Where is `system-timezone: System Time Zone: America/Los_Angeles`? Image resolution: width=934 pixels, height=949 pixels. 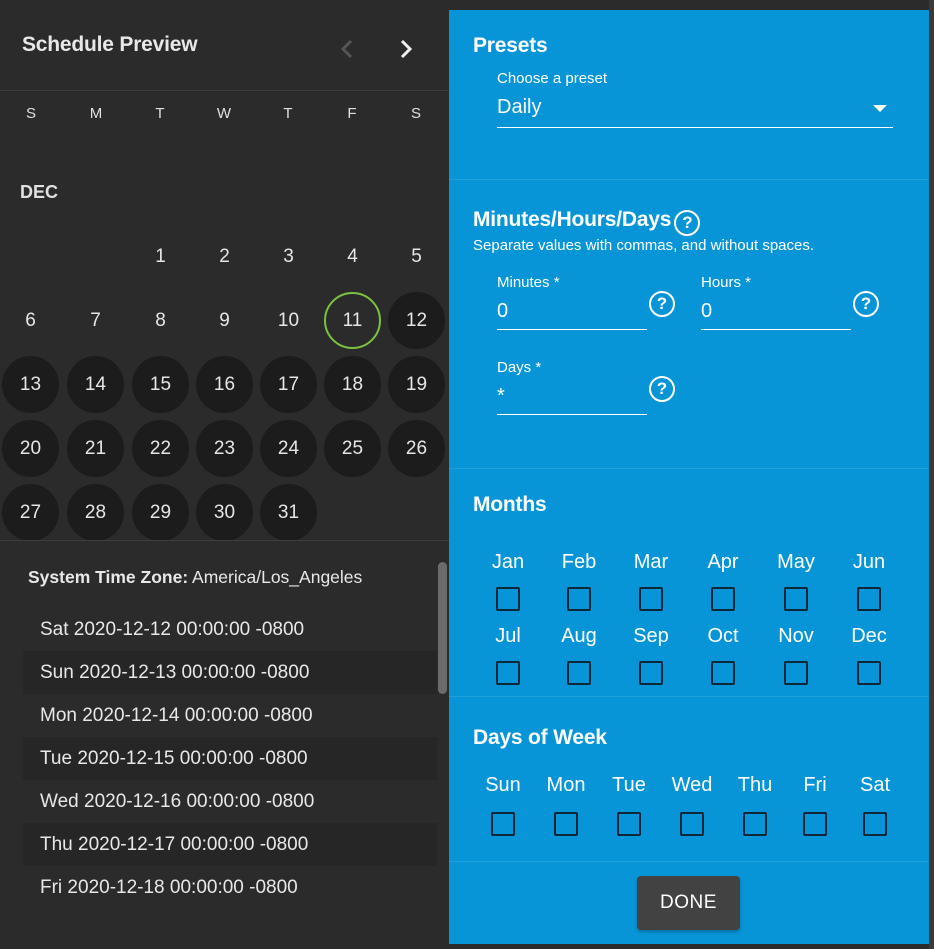
system-timezone: System Time Zone: America/Los_Angeles is located at coordinates (195, 577).